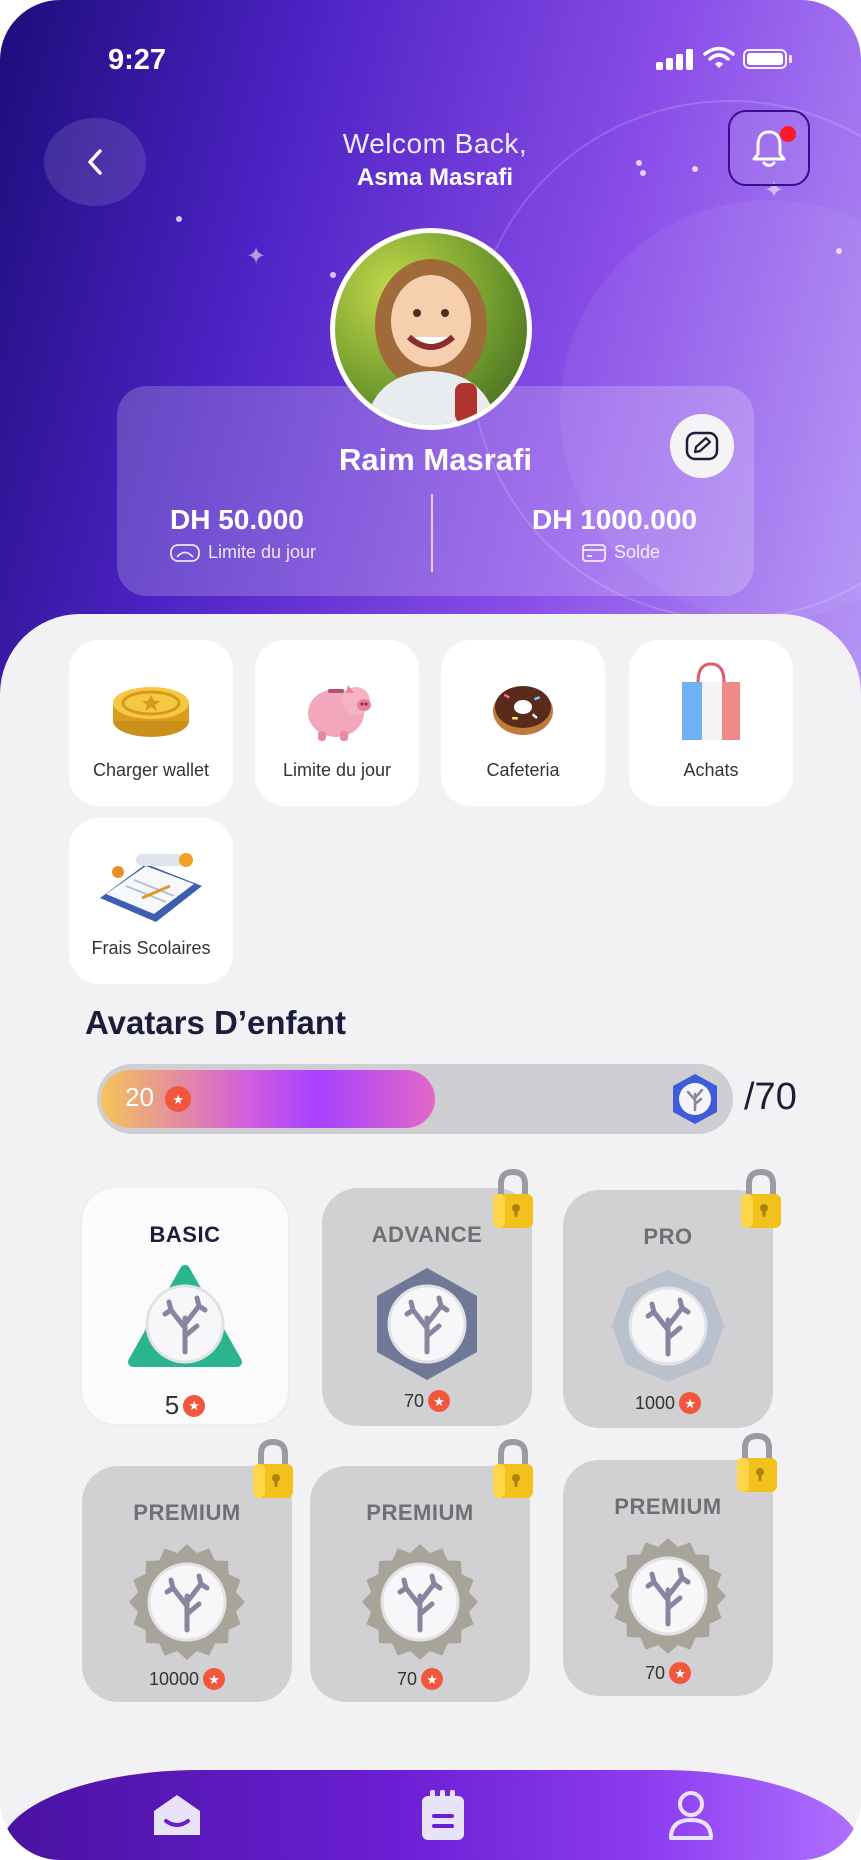 The image size is (861, 1860). What do you see at coordinates (695, 1099) in the screenshot?
I see `goal-badge-icon` at bounding box center [695, 1099].